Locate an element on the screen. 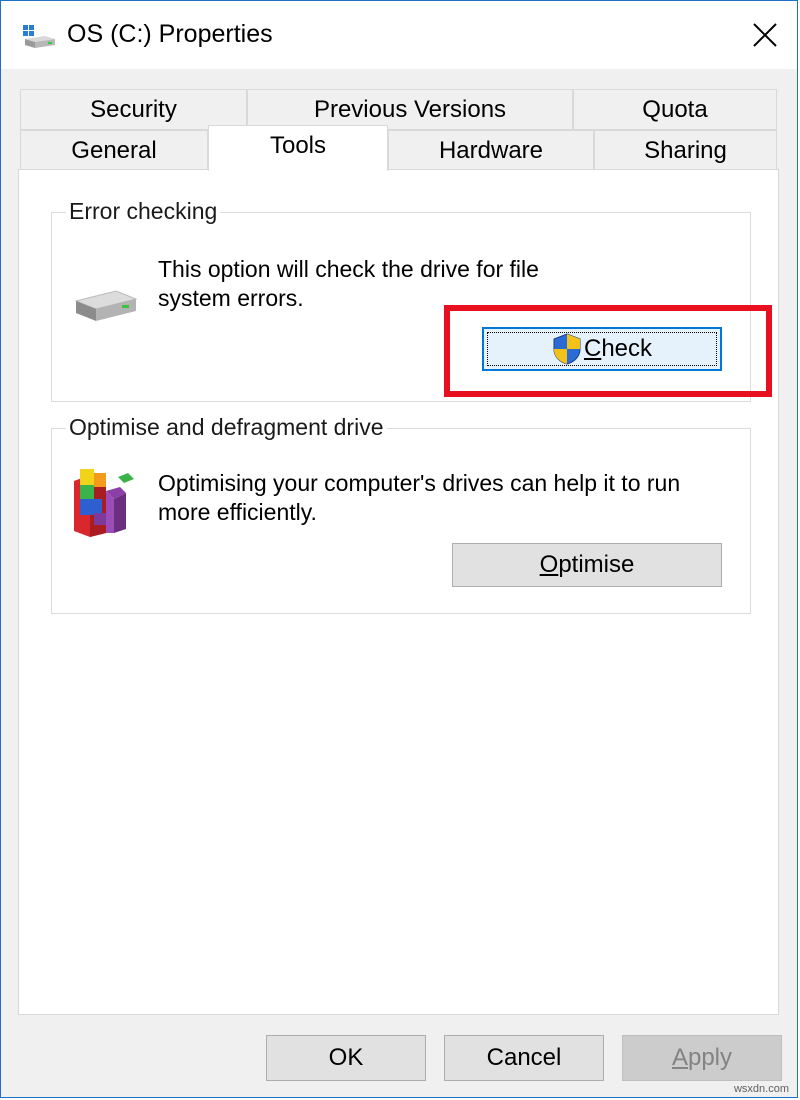 The width and height of the screenshot is (800, 1100). error-checking-label: Error checking is located at coordinates (143, 211).